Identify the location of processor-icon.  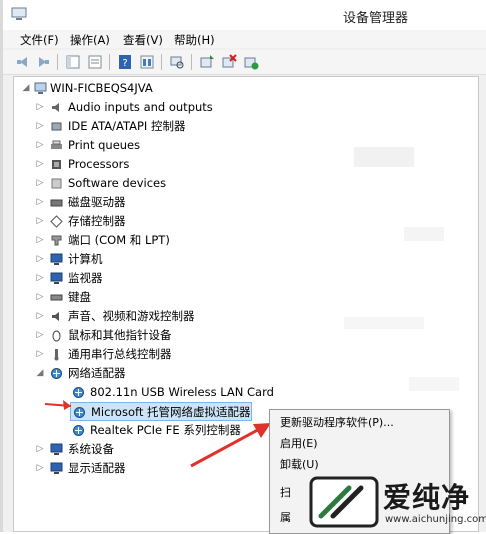
(56, 164).